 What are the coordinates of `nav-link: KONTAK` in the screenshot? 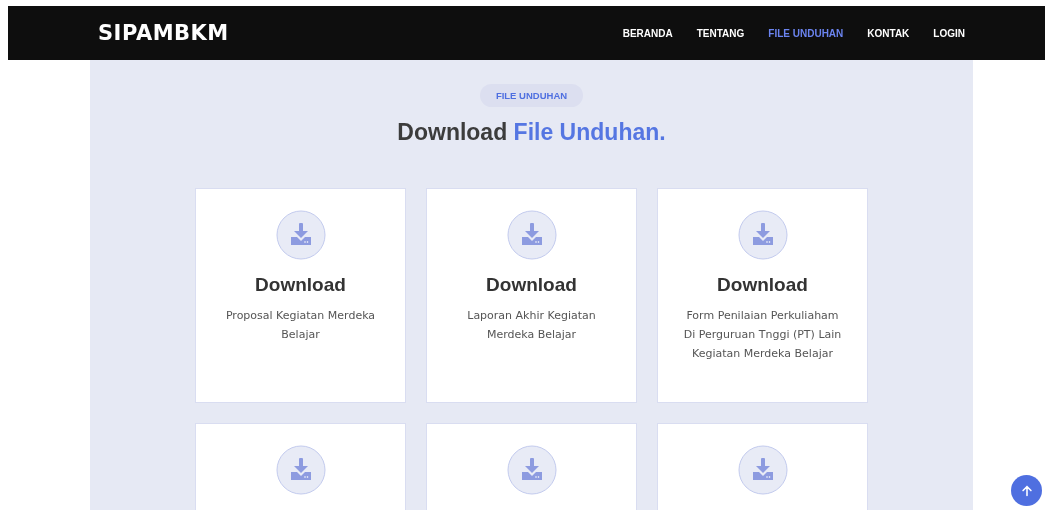 It's located at (888, 33).